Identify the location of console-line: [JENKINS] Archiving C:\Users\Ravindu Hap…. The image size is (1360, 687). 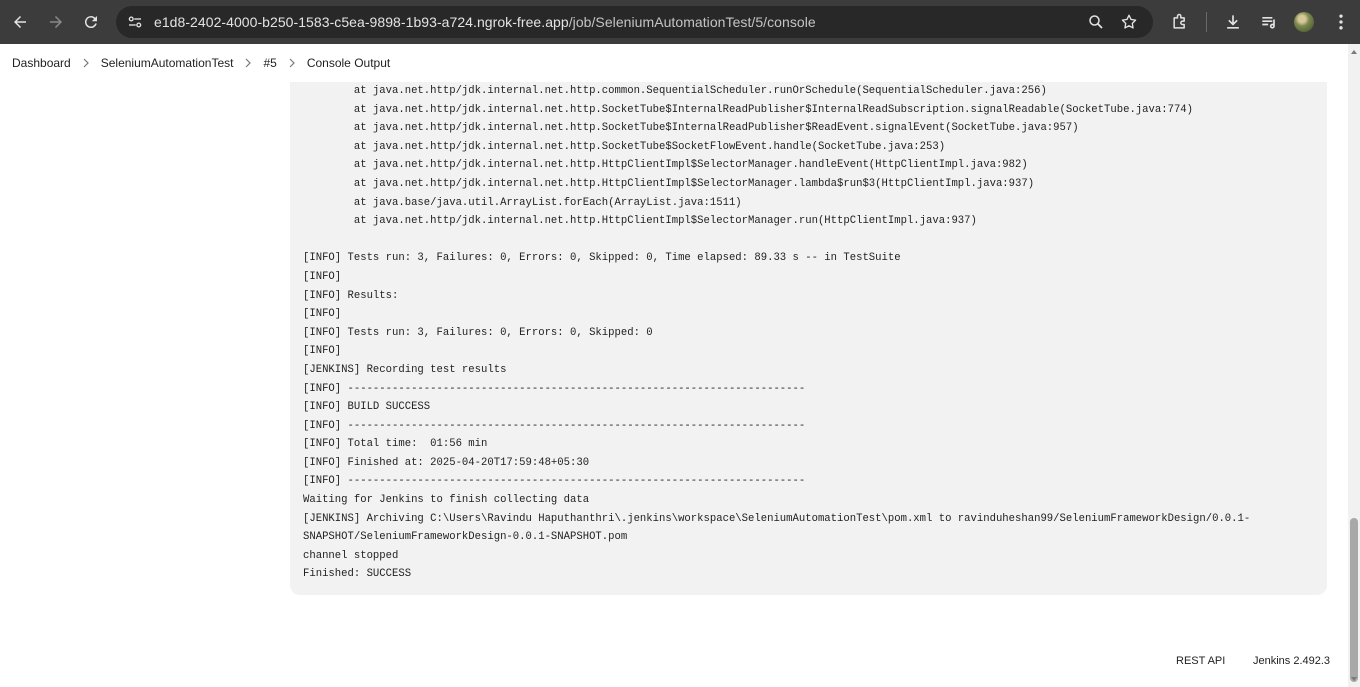
(777, 518).